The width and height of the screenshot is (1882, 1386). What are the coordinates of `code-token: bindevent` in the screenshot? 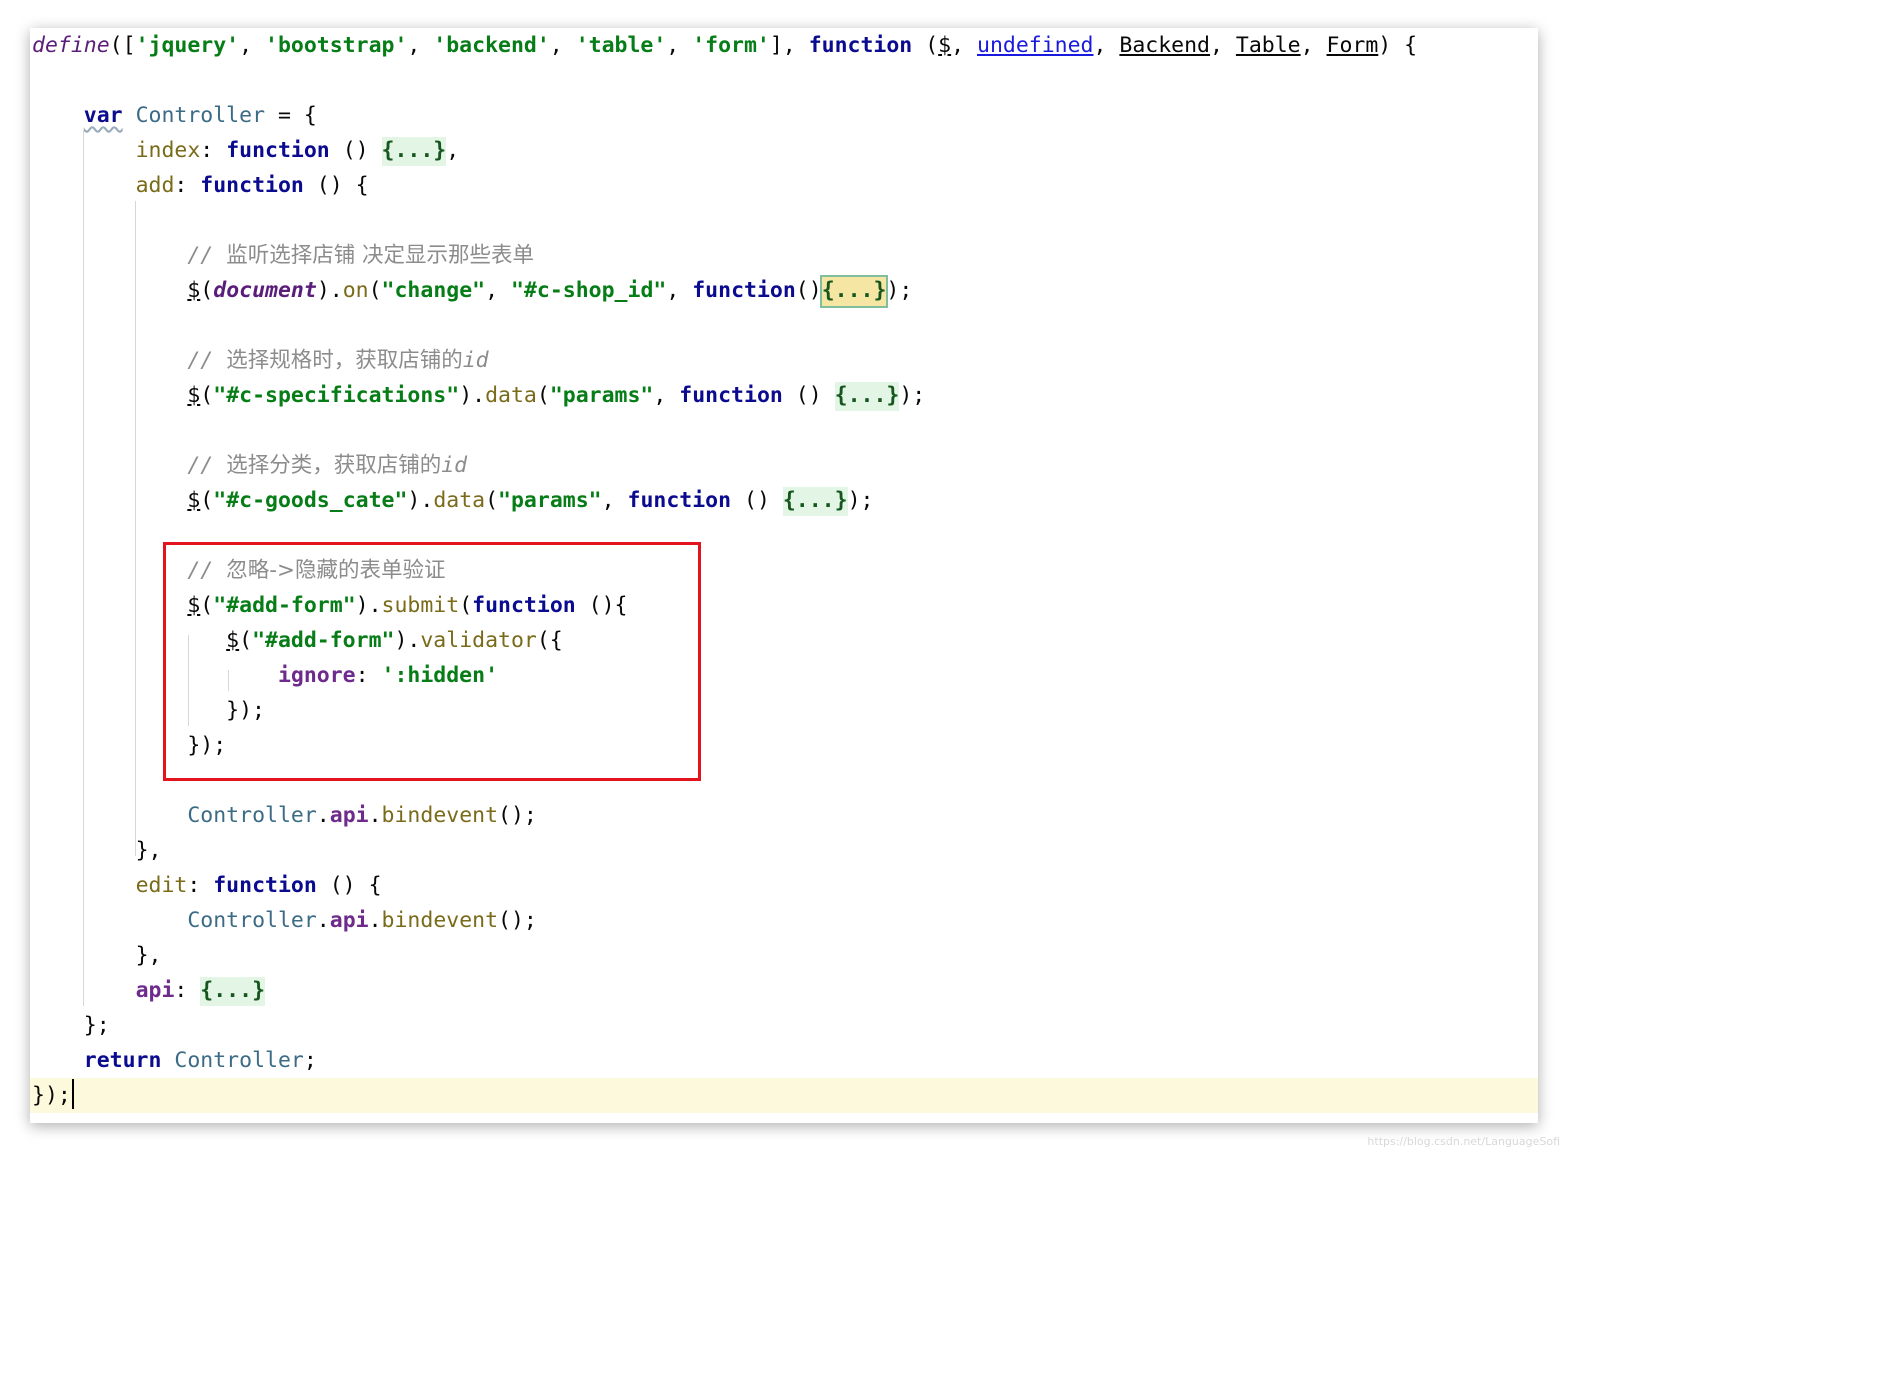 It's located at (440, 920).